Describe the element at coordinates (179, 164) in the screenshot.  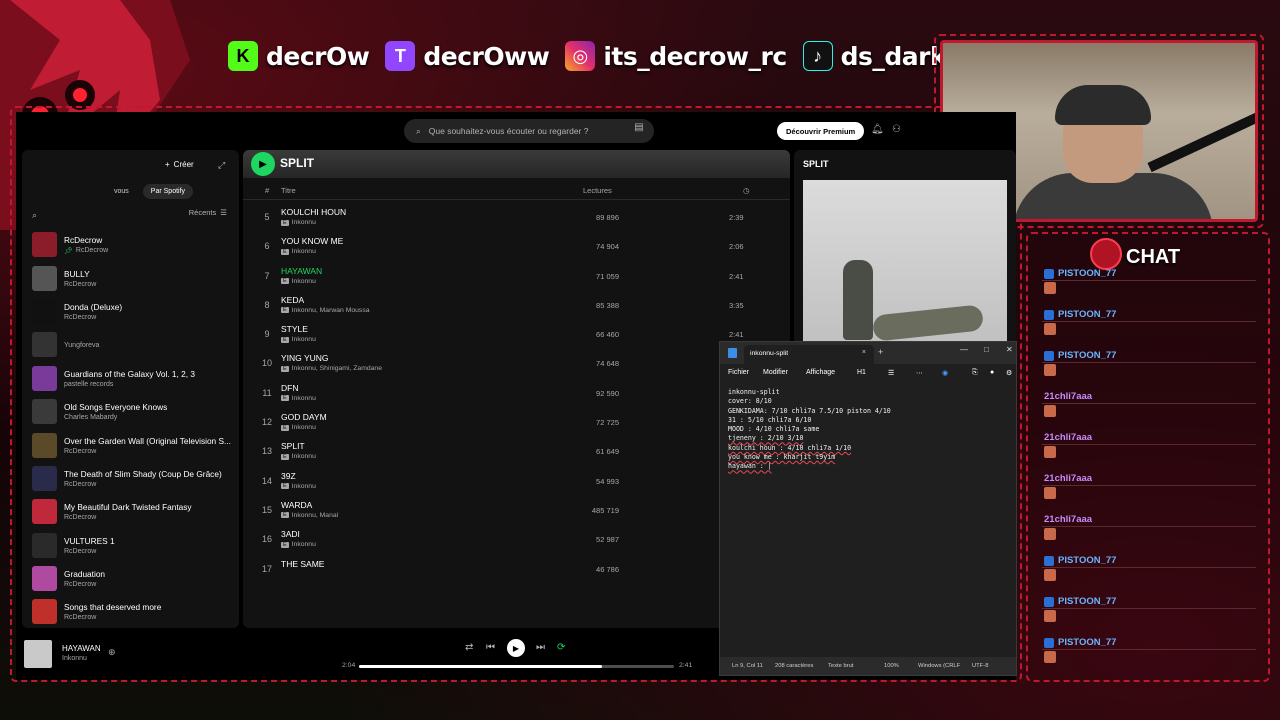
I see `create-button: + Créer` at that location.